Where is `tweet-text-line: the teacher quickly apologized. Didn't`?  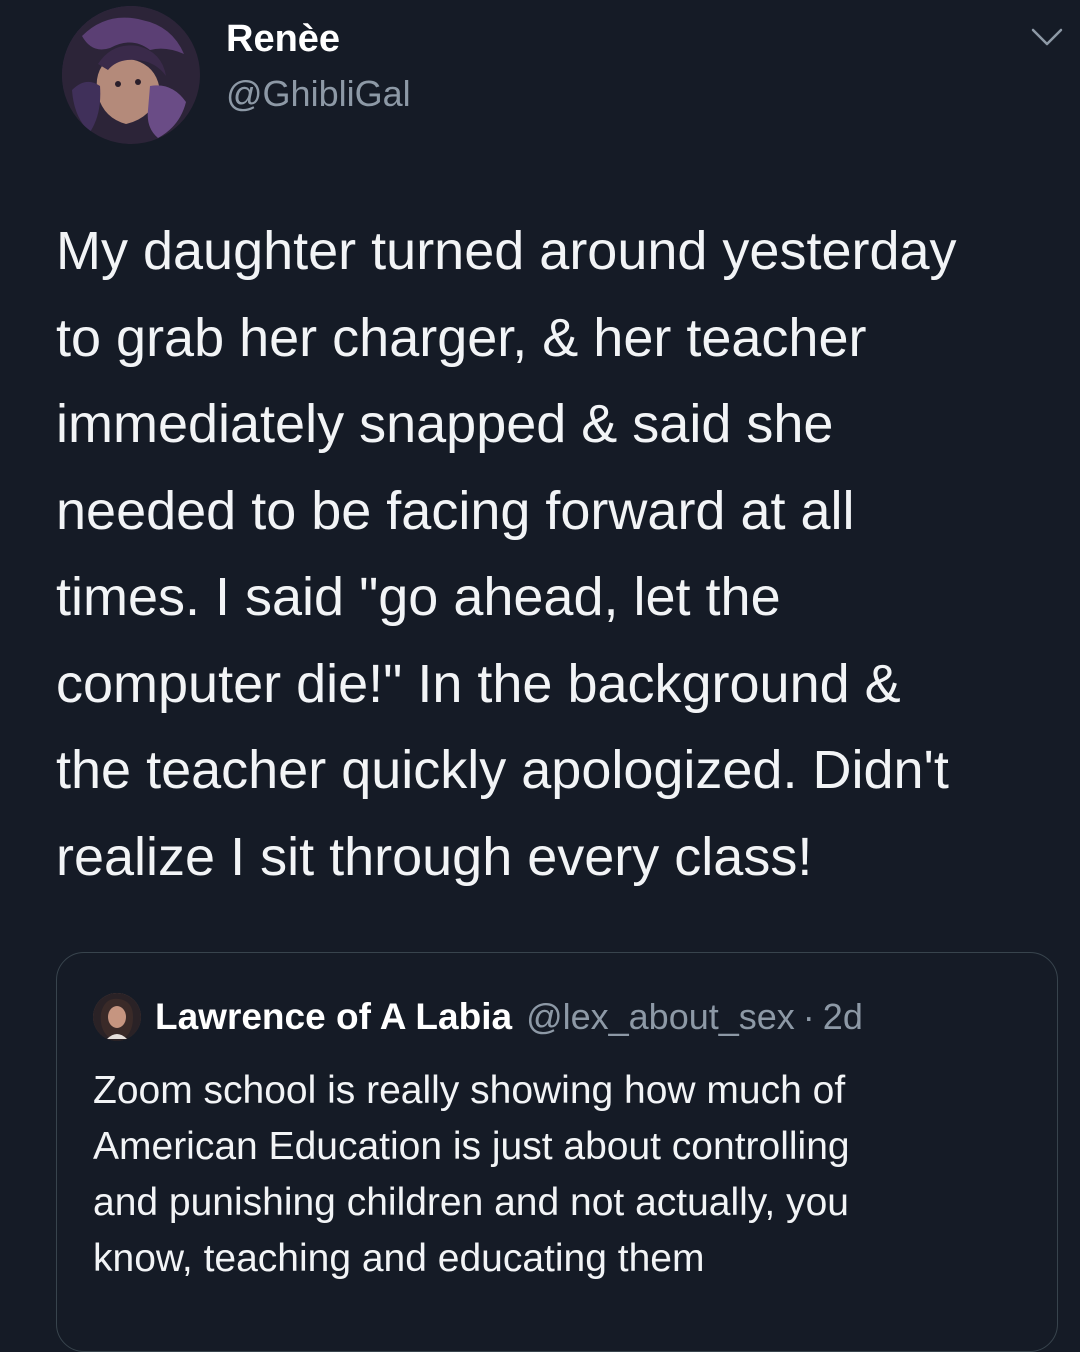
tweet-text-line: the teacher quickly apologized. Didn't is located at coordinates (502, 770).